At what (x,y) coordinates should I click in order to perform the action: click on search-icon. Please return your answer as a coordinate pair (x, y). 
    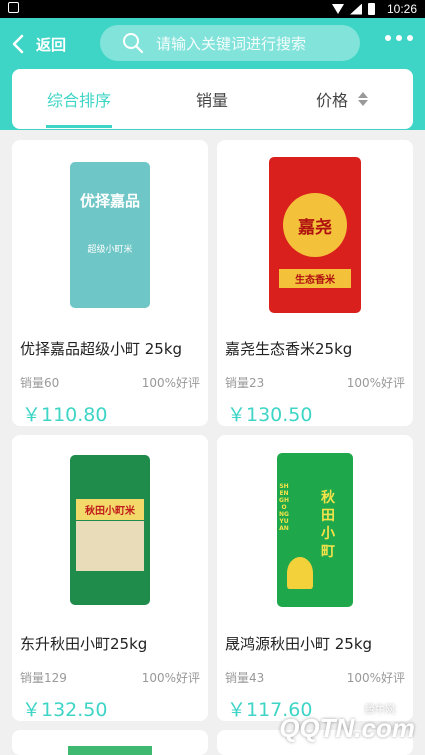
    Looking at the image, I should click on (133, 43).